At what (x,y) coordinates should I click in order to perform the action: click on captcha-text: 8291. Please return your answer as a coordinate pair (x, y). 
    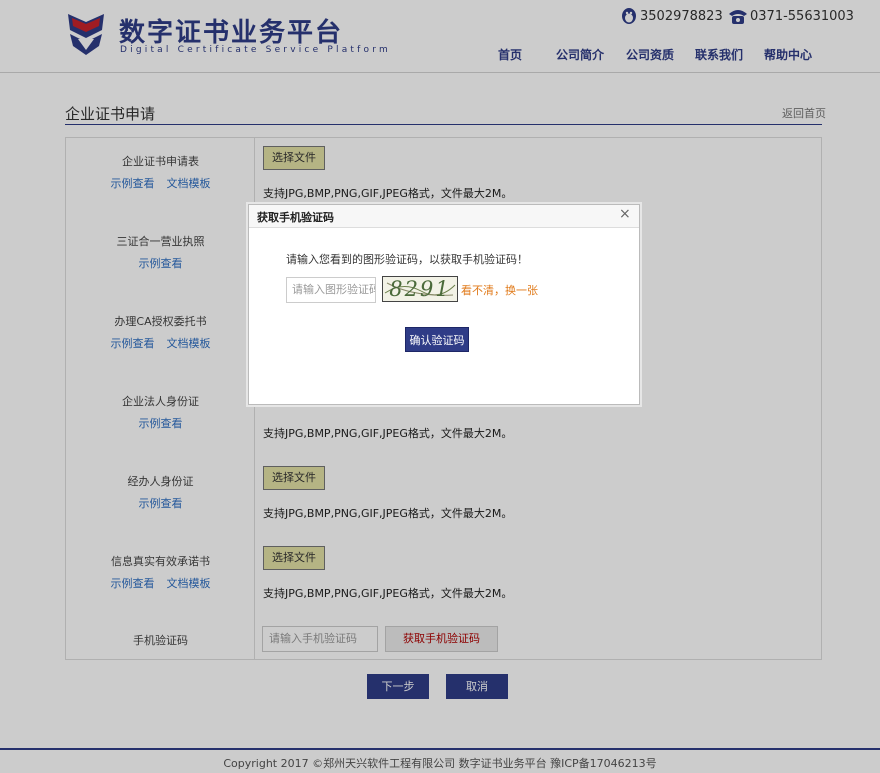
    Looking at the image, I should click on (420, 289).